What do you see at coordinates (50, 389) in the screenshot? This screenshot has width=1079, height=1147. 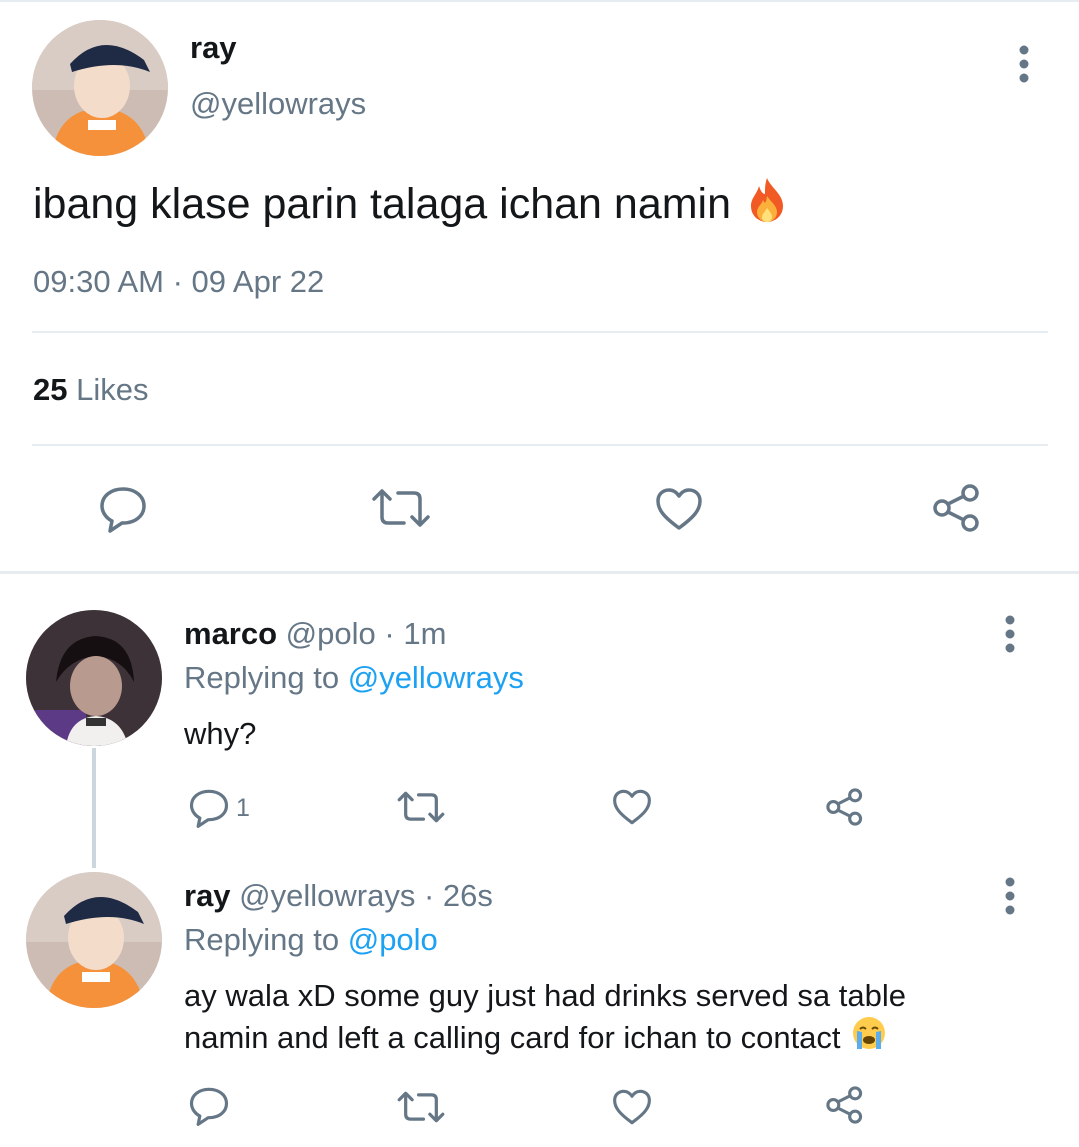 I see `likes-number: 25` at bounding box center [50, 389].